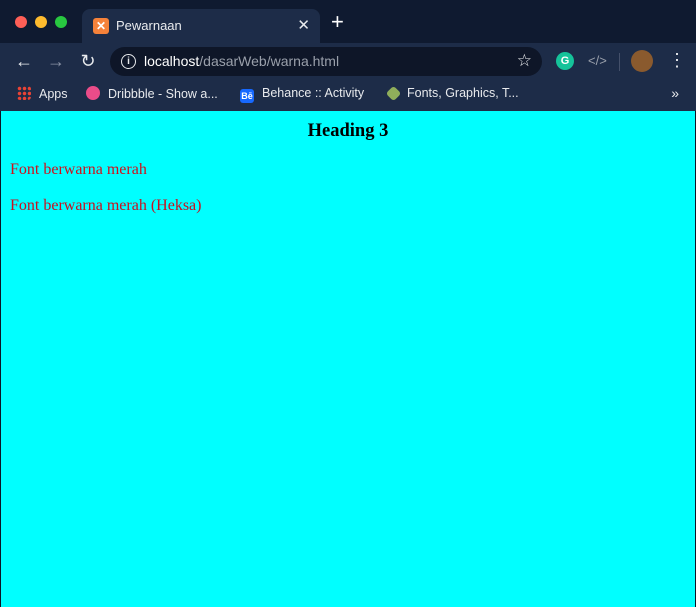 The image size is (696, 607). What do you see at coordinates (24, 93) in the screenshot?
I see `apps-grid-icon` at bounding box center [24, 93].